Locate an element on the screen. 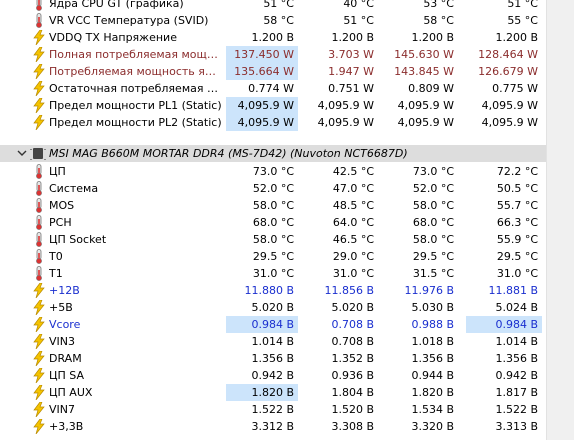  sensor-row: VIN3 1.014 В 0.708 В 1.018 В 1.014 В is located at coordinates (273, 341).